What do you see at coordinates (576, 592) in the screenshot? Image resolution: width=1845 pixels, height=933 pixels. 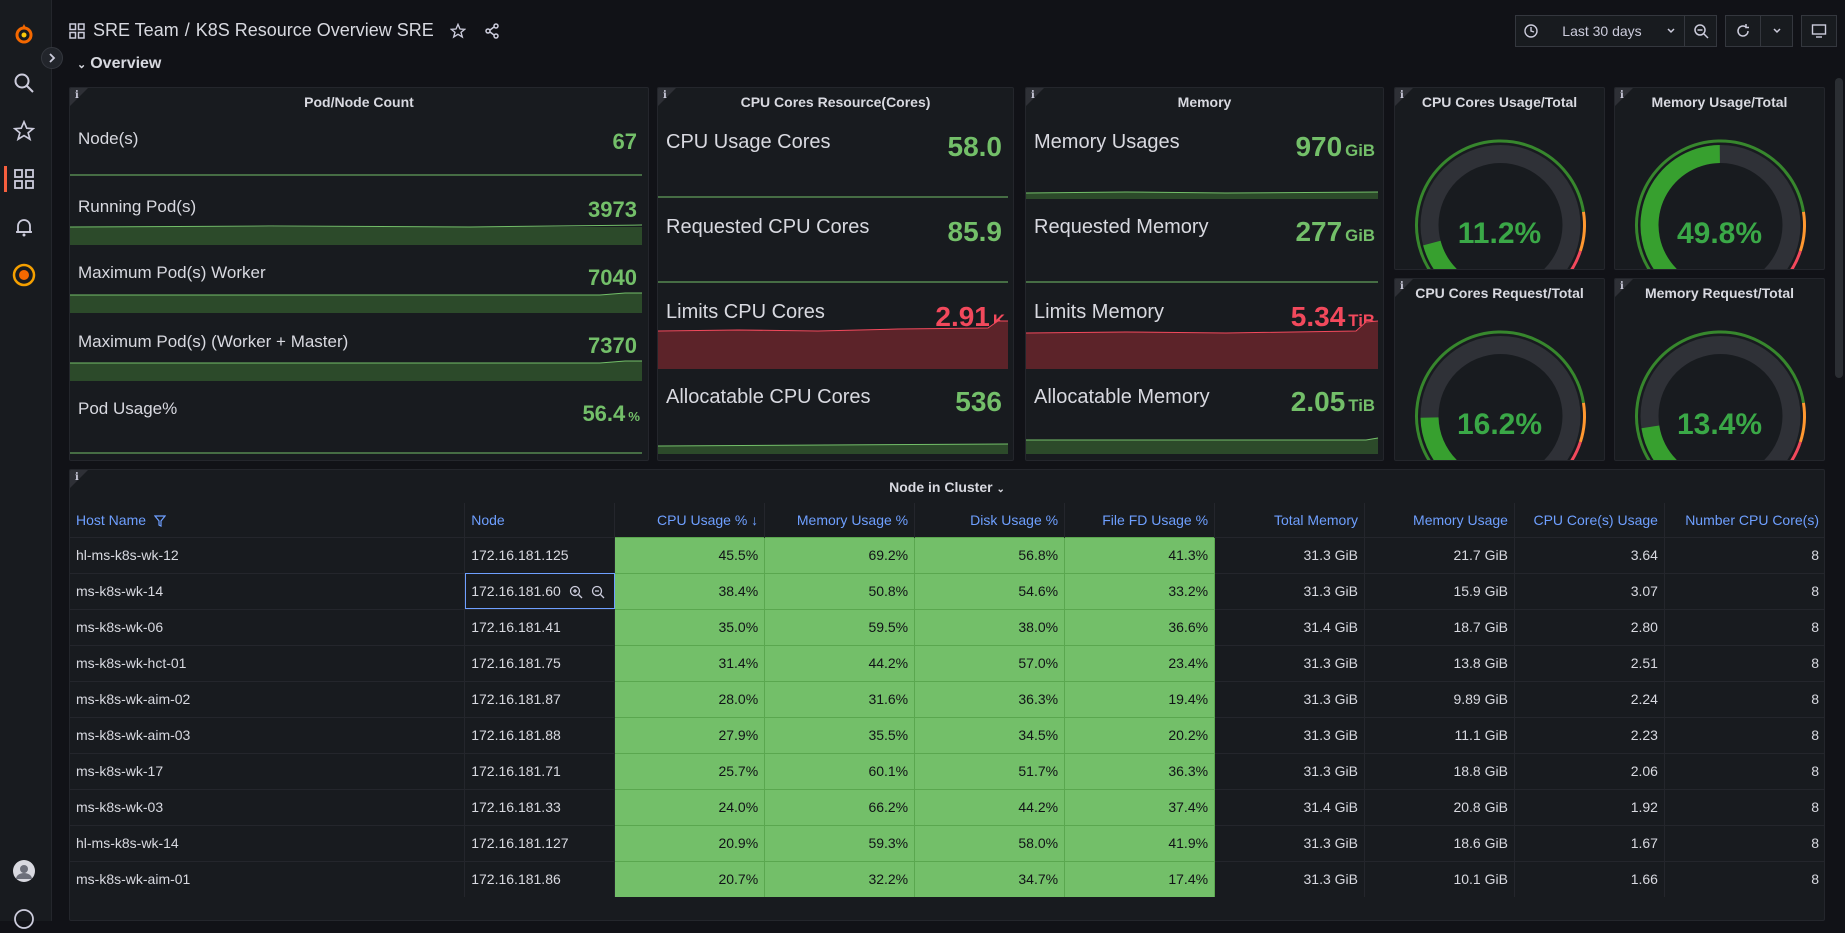 I see `filter-for-value-icon` at bounding box center [576, 592].